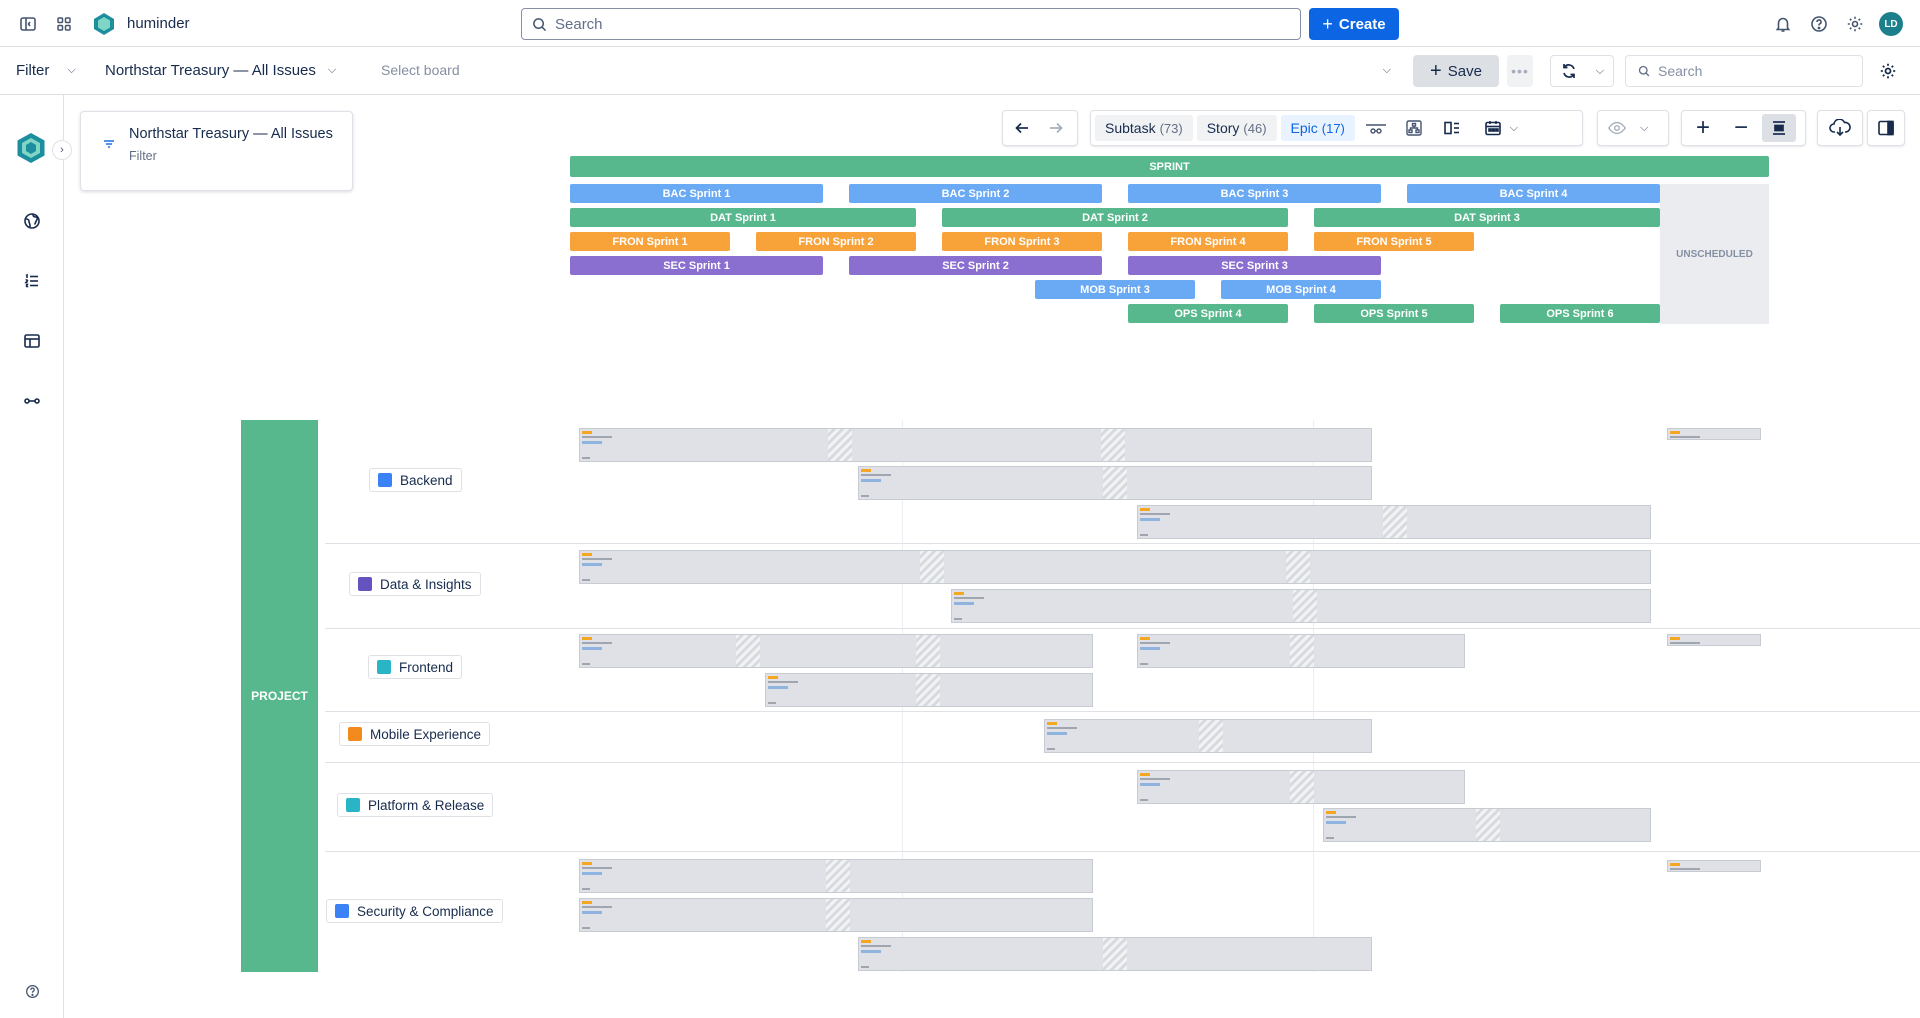 This screenshot has height=1018, width=1920. I want to click on settings-gear-icon, so click(1855, 24).